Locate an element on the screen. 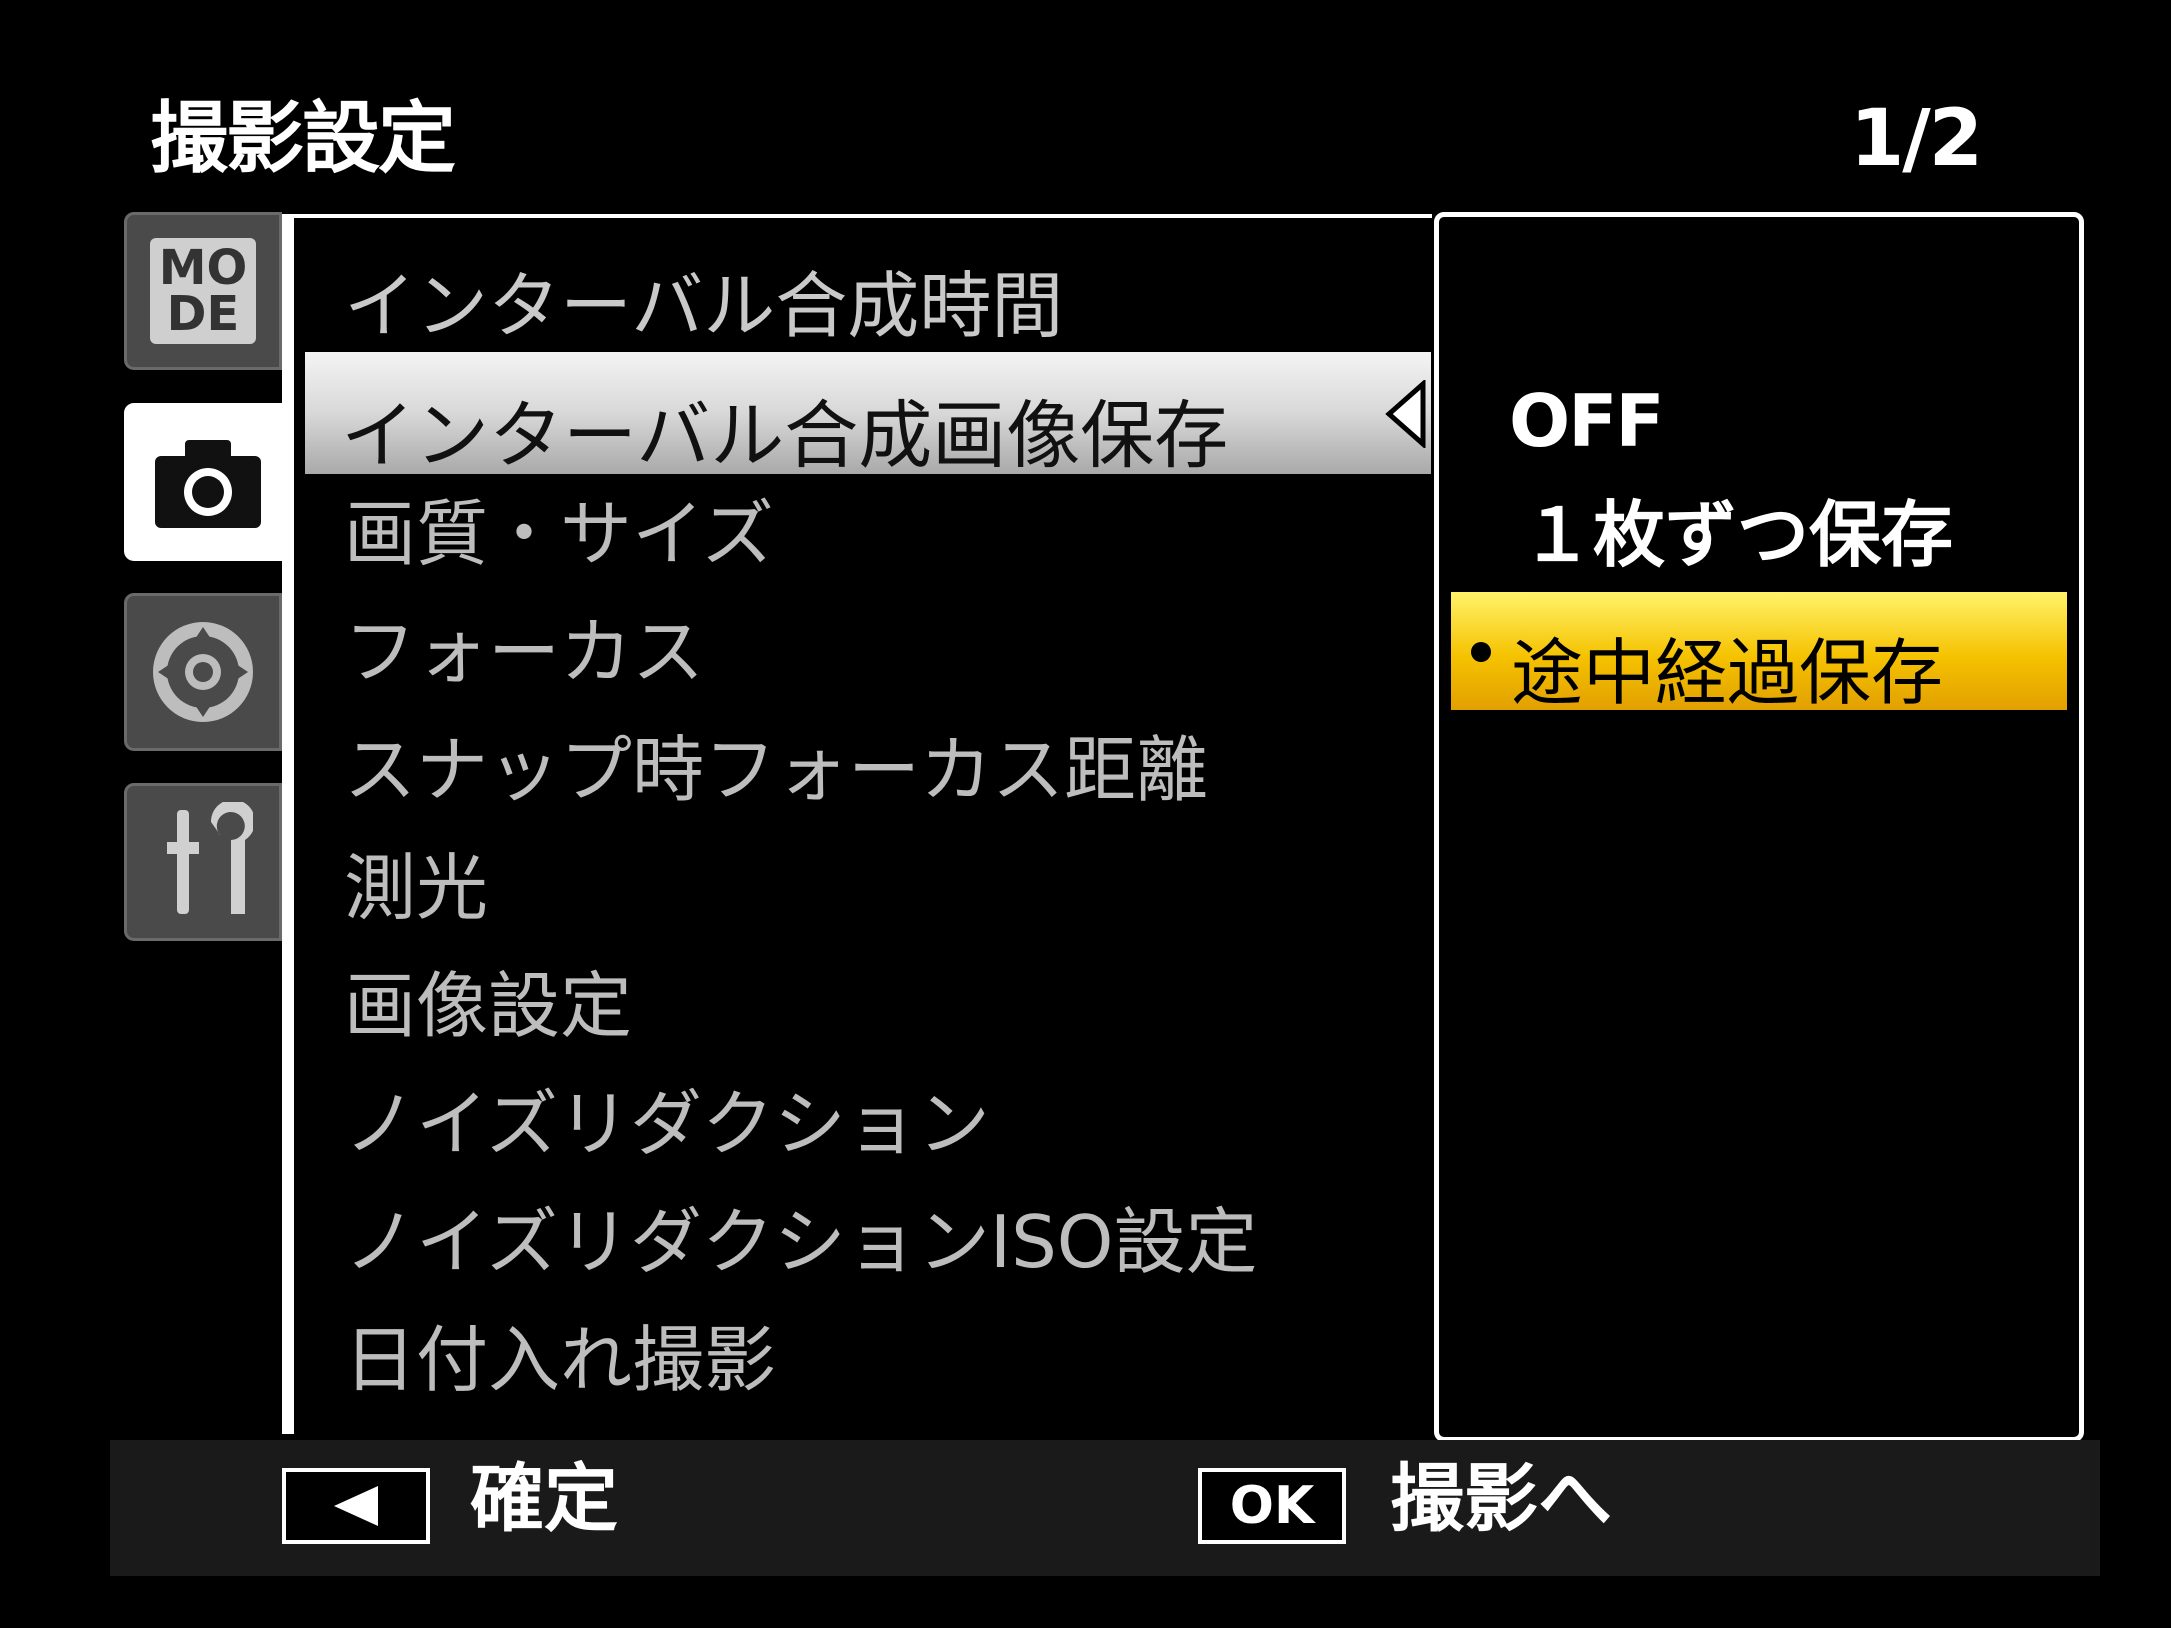  option-label: 途中経過保存 is located at coordinates (1727, 673).